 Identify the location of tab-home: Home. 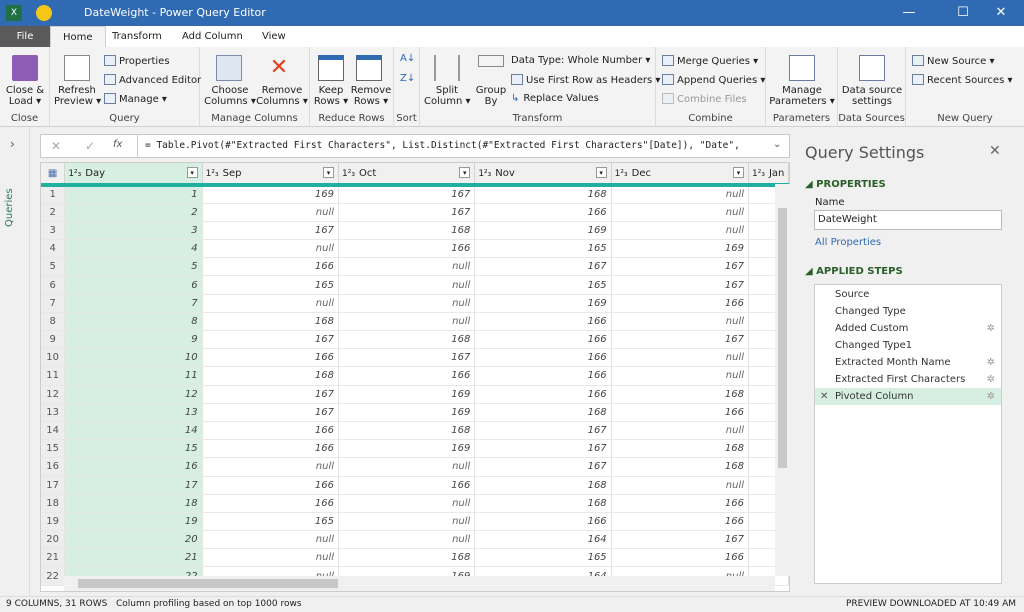
(78, 36).